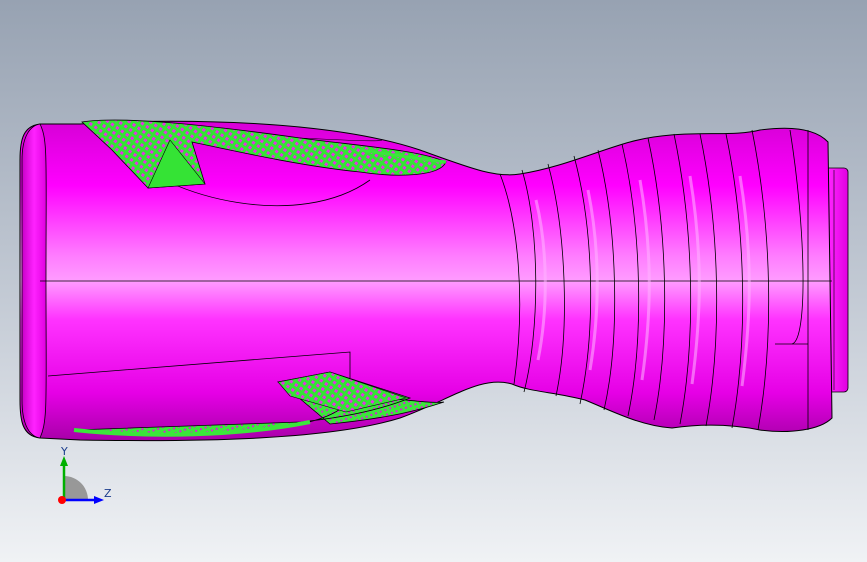 This screenshot has height=562, width=867. What do you see at coordinates (64, 451) in the screenshot?
I see `y-axis-label: Y` at bounding box center [64, 451].